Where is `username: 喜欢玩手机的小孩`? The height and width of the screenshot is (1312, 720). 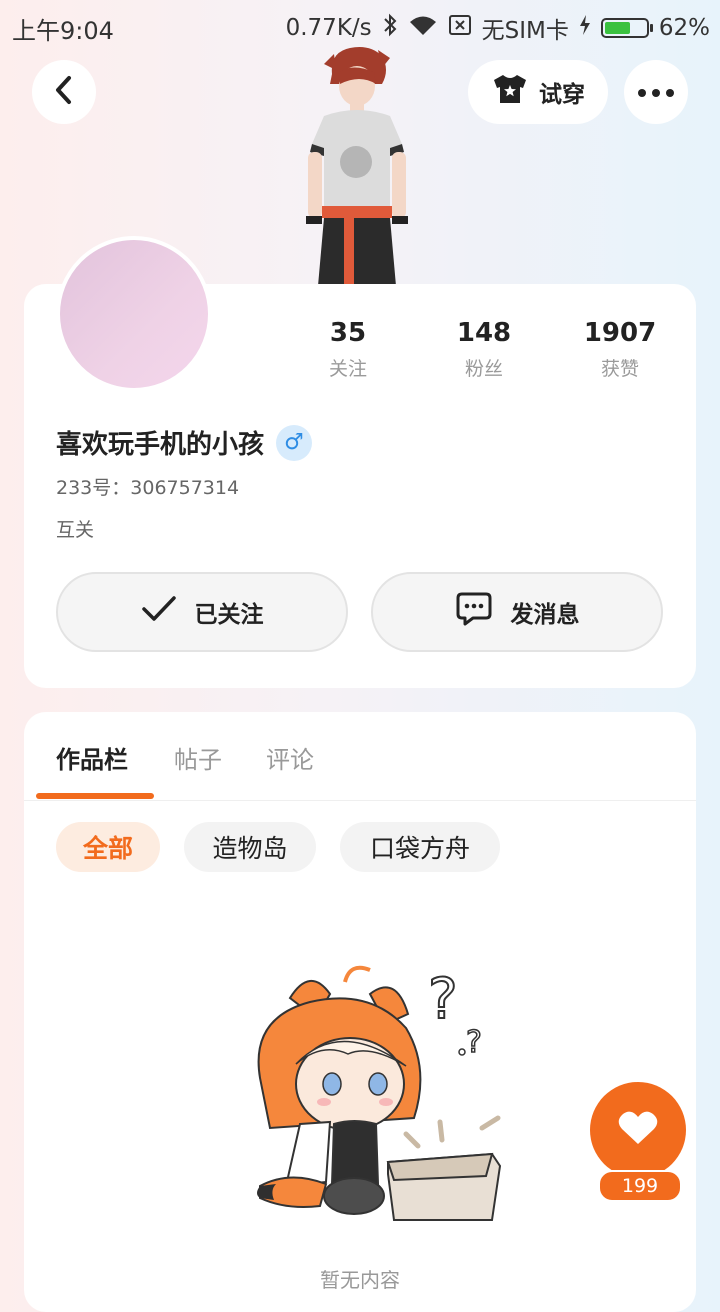
username: 喜欢玩手机的小孩 is located at coordinates (160, 445).